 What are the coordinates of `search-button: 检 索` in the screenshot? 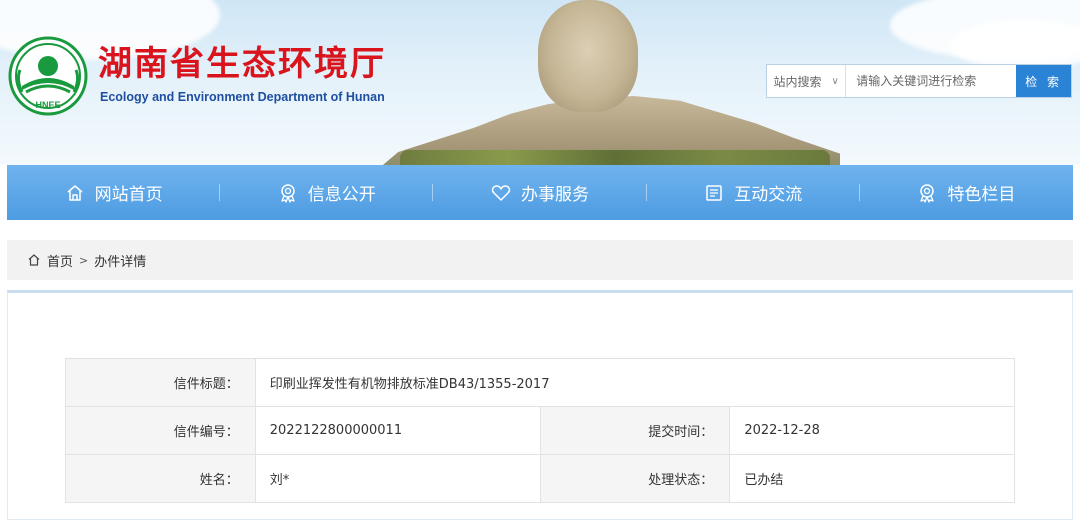 It's located at (1043, 81).